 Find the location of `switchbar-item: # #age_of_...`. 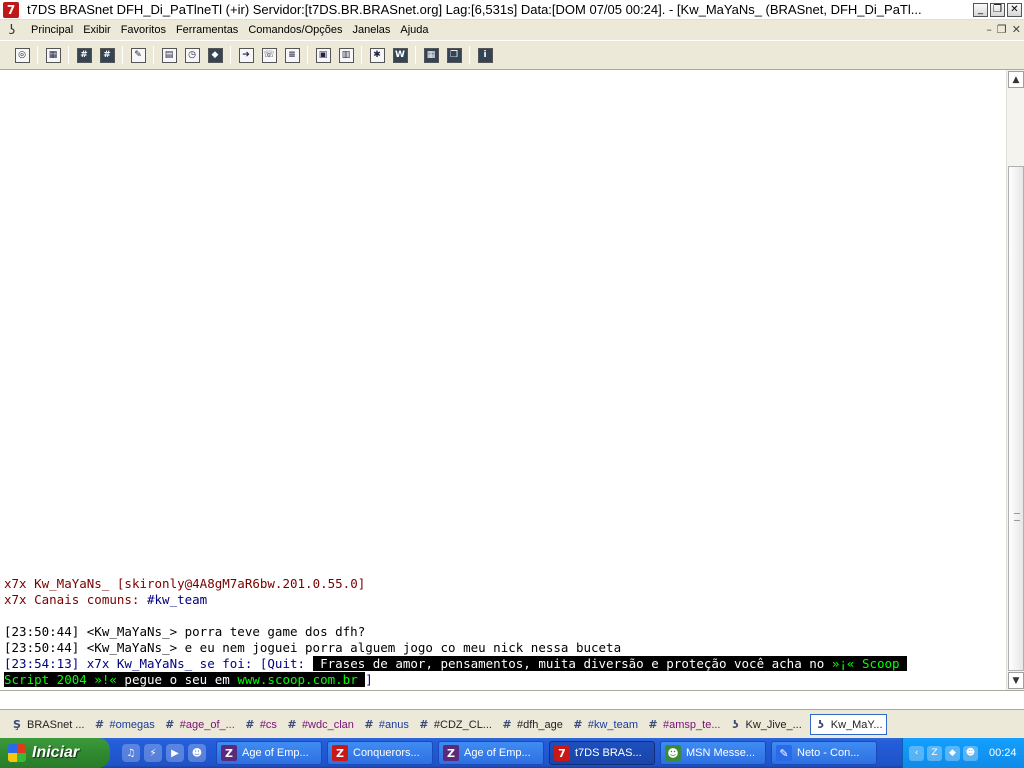

switchbar-item: # #age_of_... is located at coordinates (199, 724).